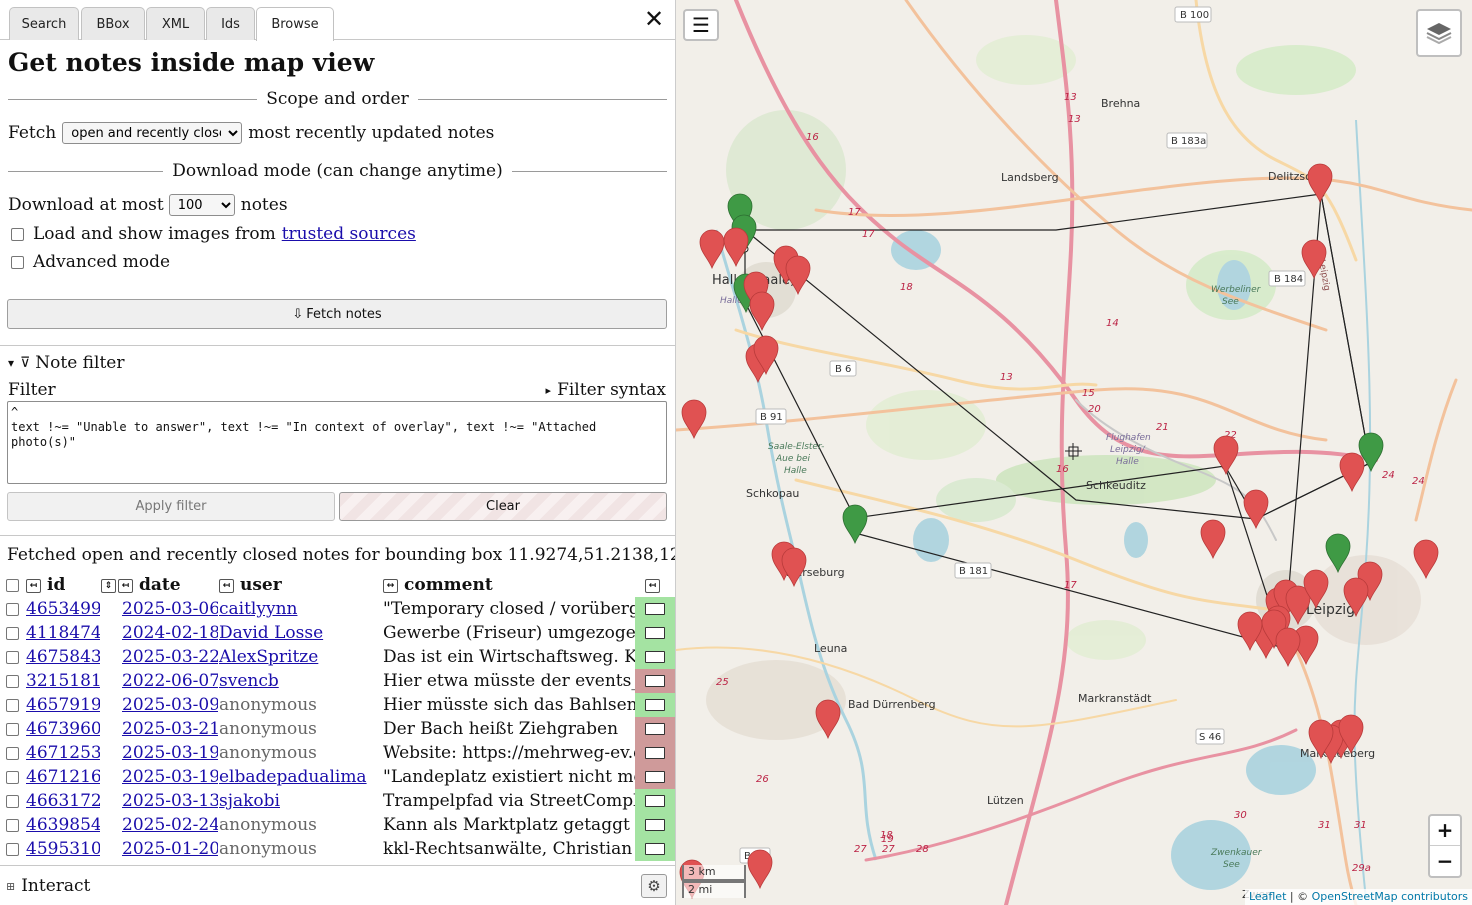 The height and width of the screenshot is (905, 1472). What do you see at coordinates (293, 777) in the screenshot?
I see `user-link: elbadepadualima` at bounding box center [293, 777].